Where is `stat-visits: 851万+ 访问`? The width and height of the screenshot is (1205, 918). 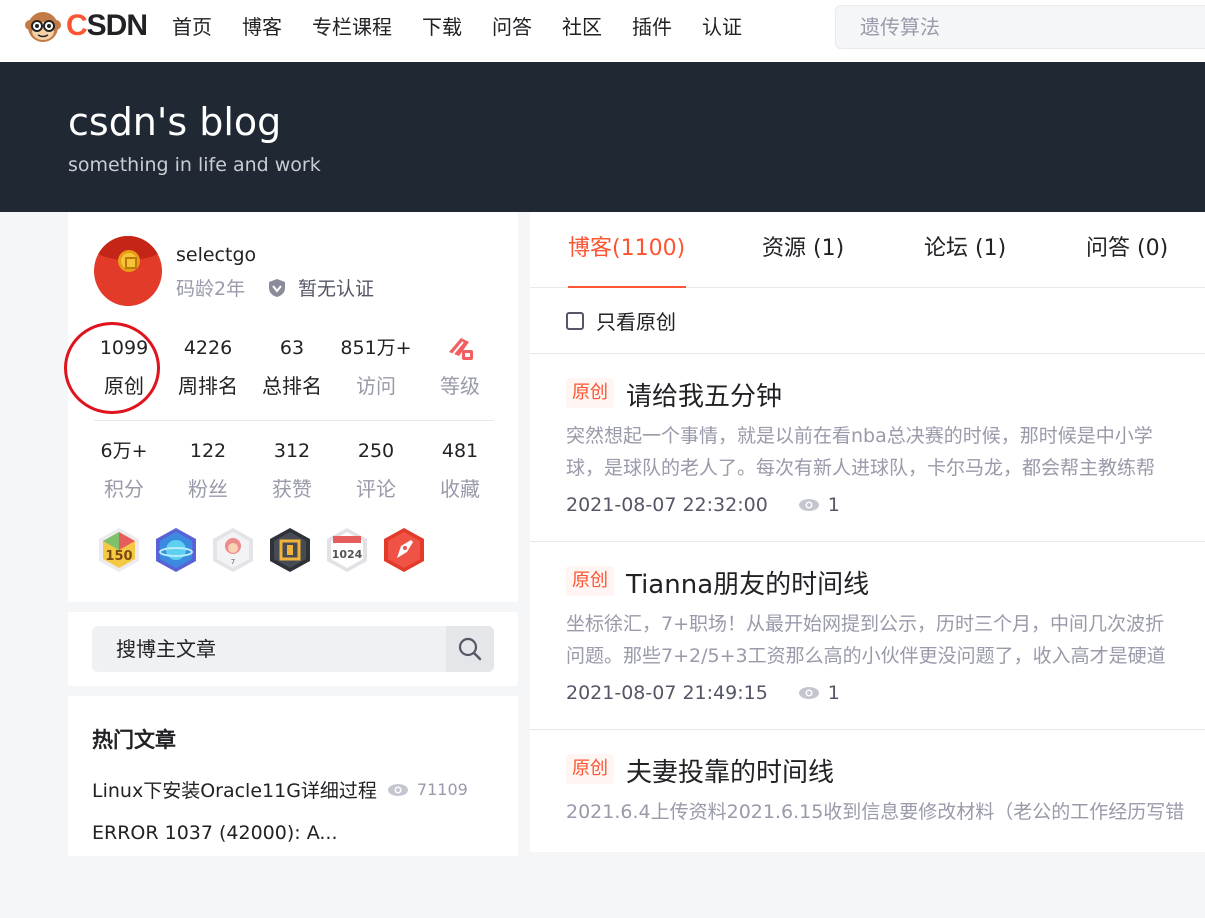 stat-visits: 851万+ 访问 is located at coordinates (376, 367).